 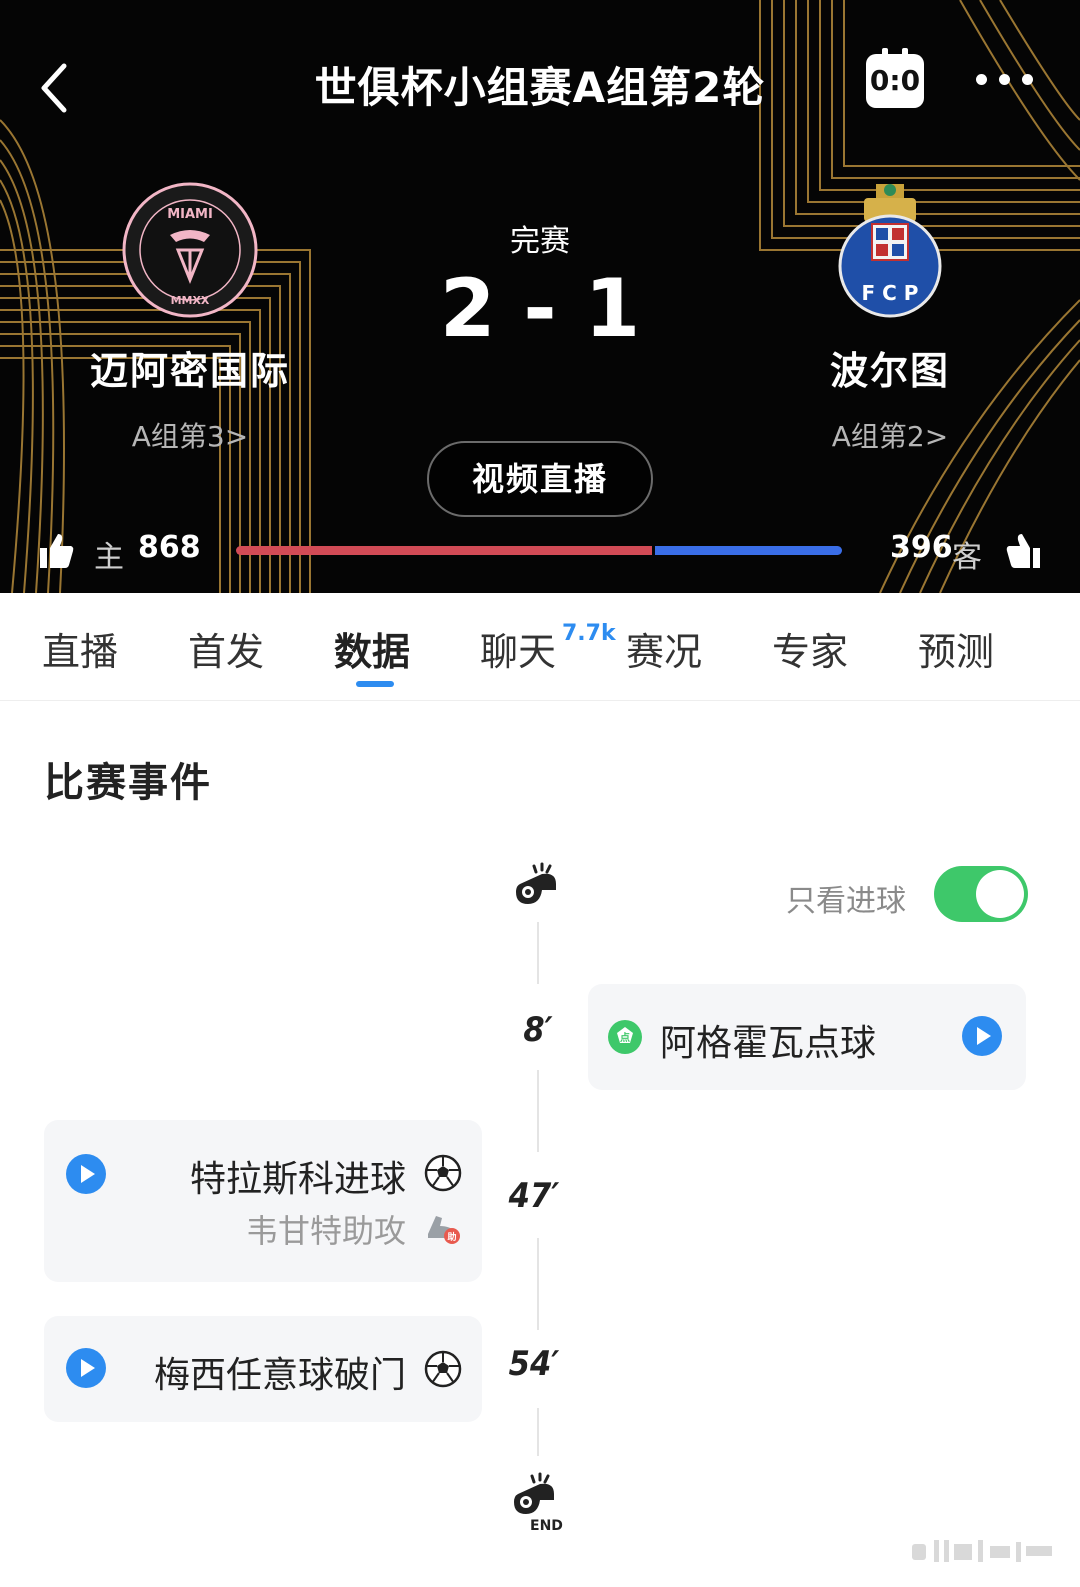 I want to click on home-vote-fill, so click(x=444, y=550).